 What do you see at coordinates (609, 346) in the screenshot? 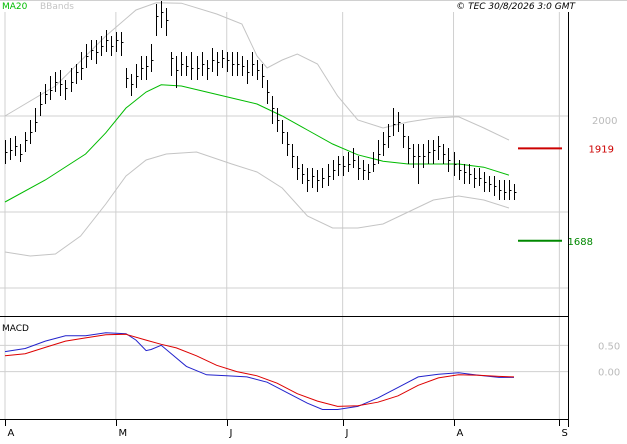
I see `macd-tick-label: 0.50` at bounding box center [609, 346].